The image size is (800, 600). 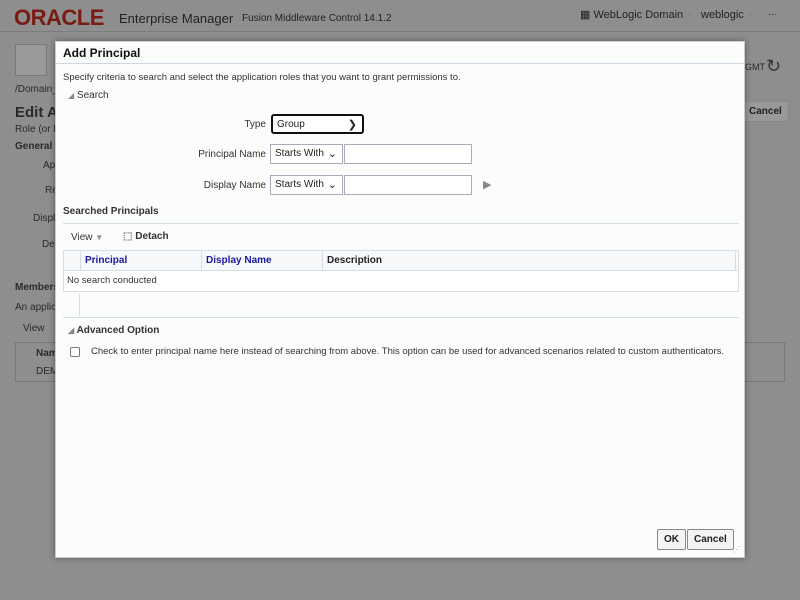 What do you see at coordinates (352, 125) in the screenshot?
I see `chevron-down-icon: ❯` at bounding box center [352, 125].